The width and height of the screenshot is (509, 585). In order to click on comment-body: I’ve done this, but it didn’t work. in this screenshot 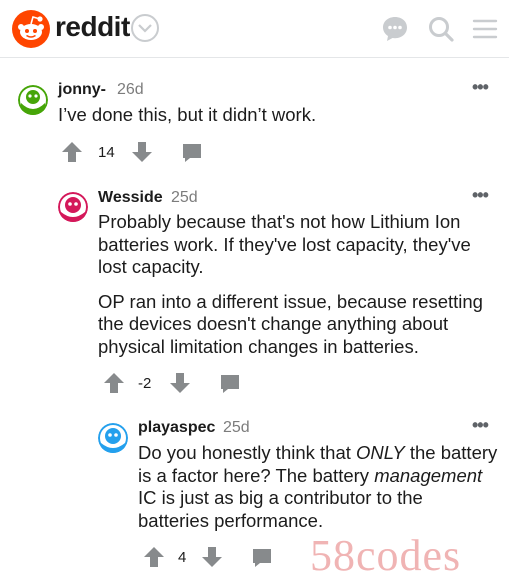, I will do `click(278, 115)`.